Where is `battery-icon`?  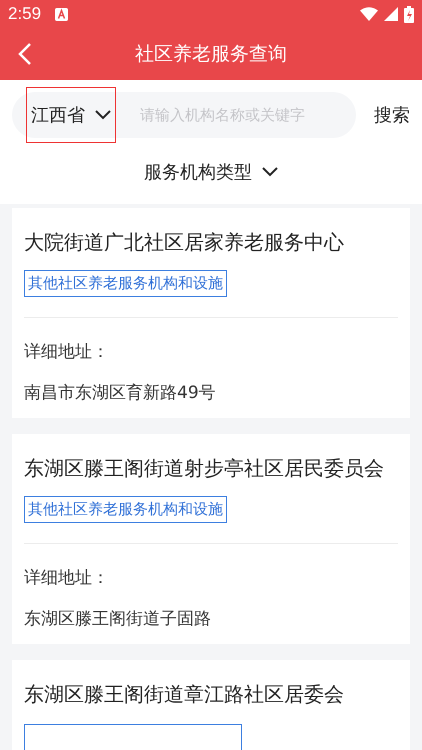 battery-icon is located at coordinates (409, 14).